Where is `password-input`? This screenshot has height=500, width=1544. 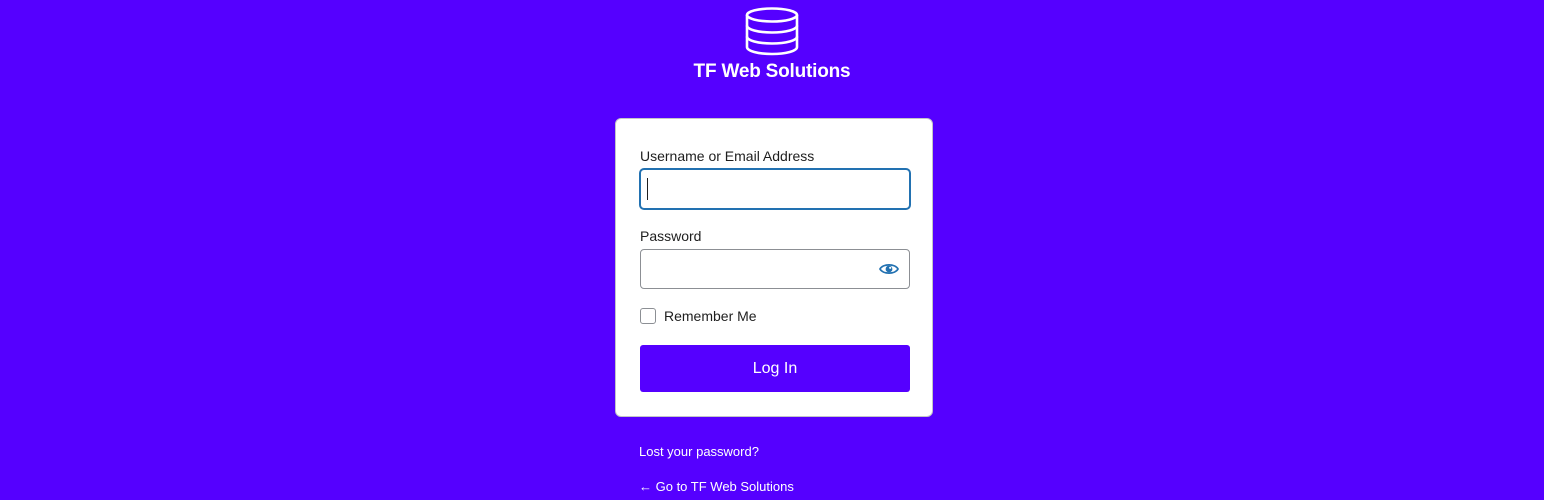 password-input is located at coordinates (775, 269).